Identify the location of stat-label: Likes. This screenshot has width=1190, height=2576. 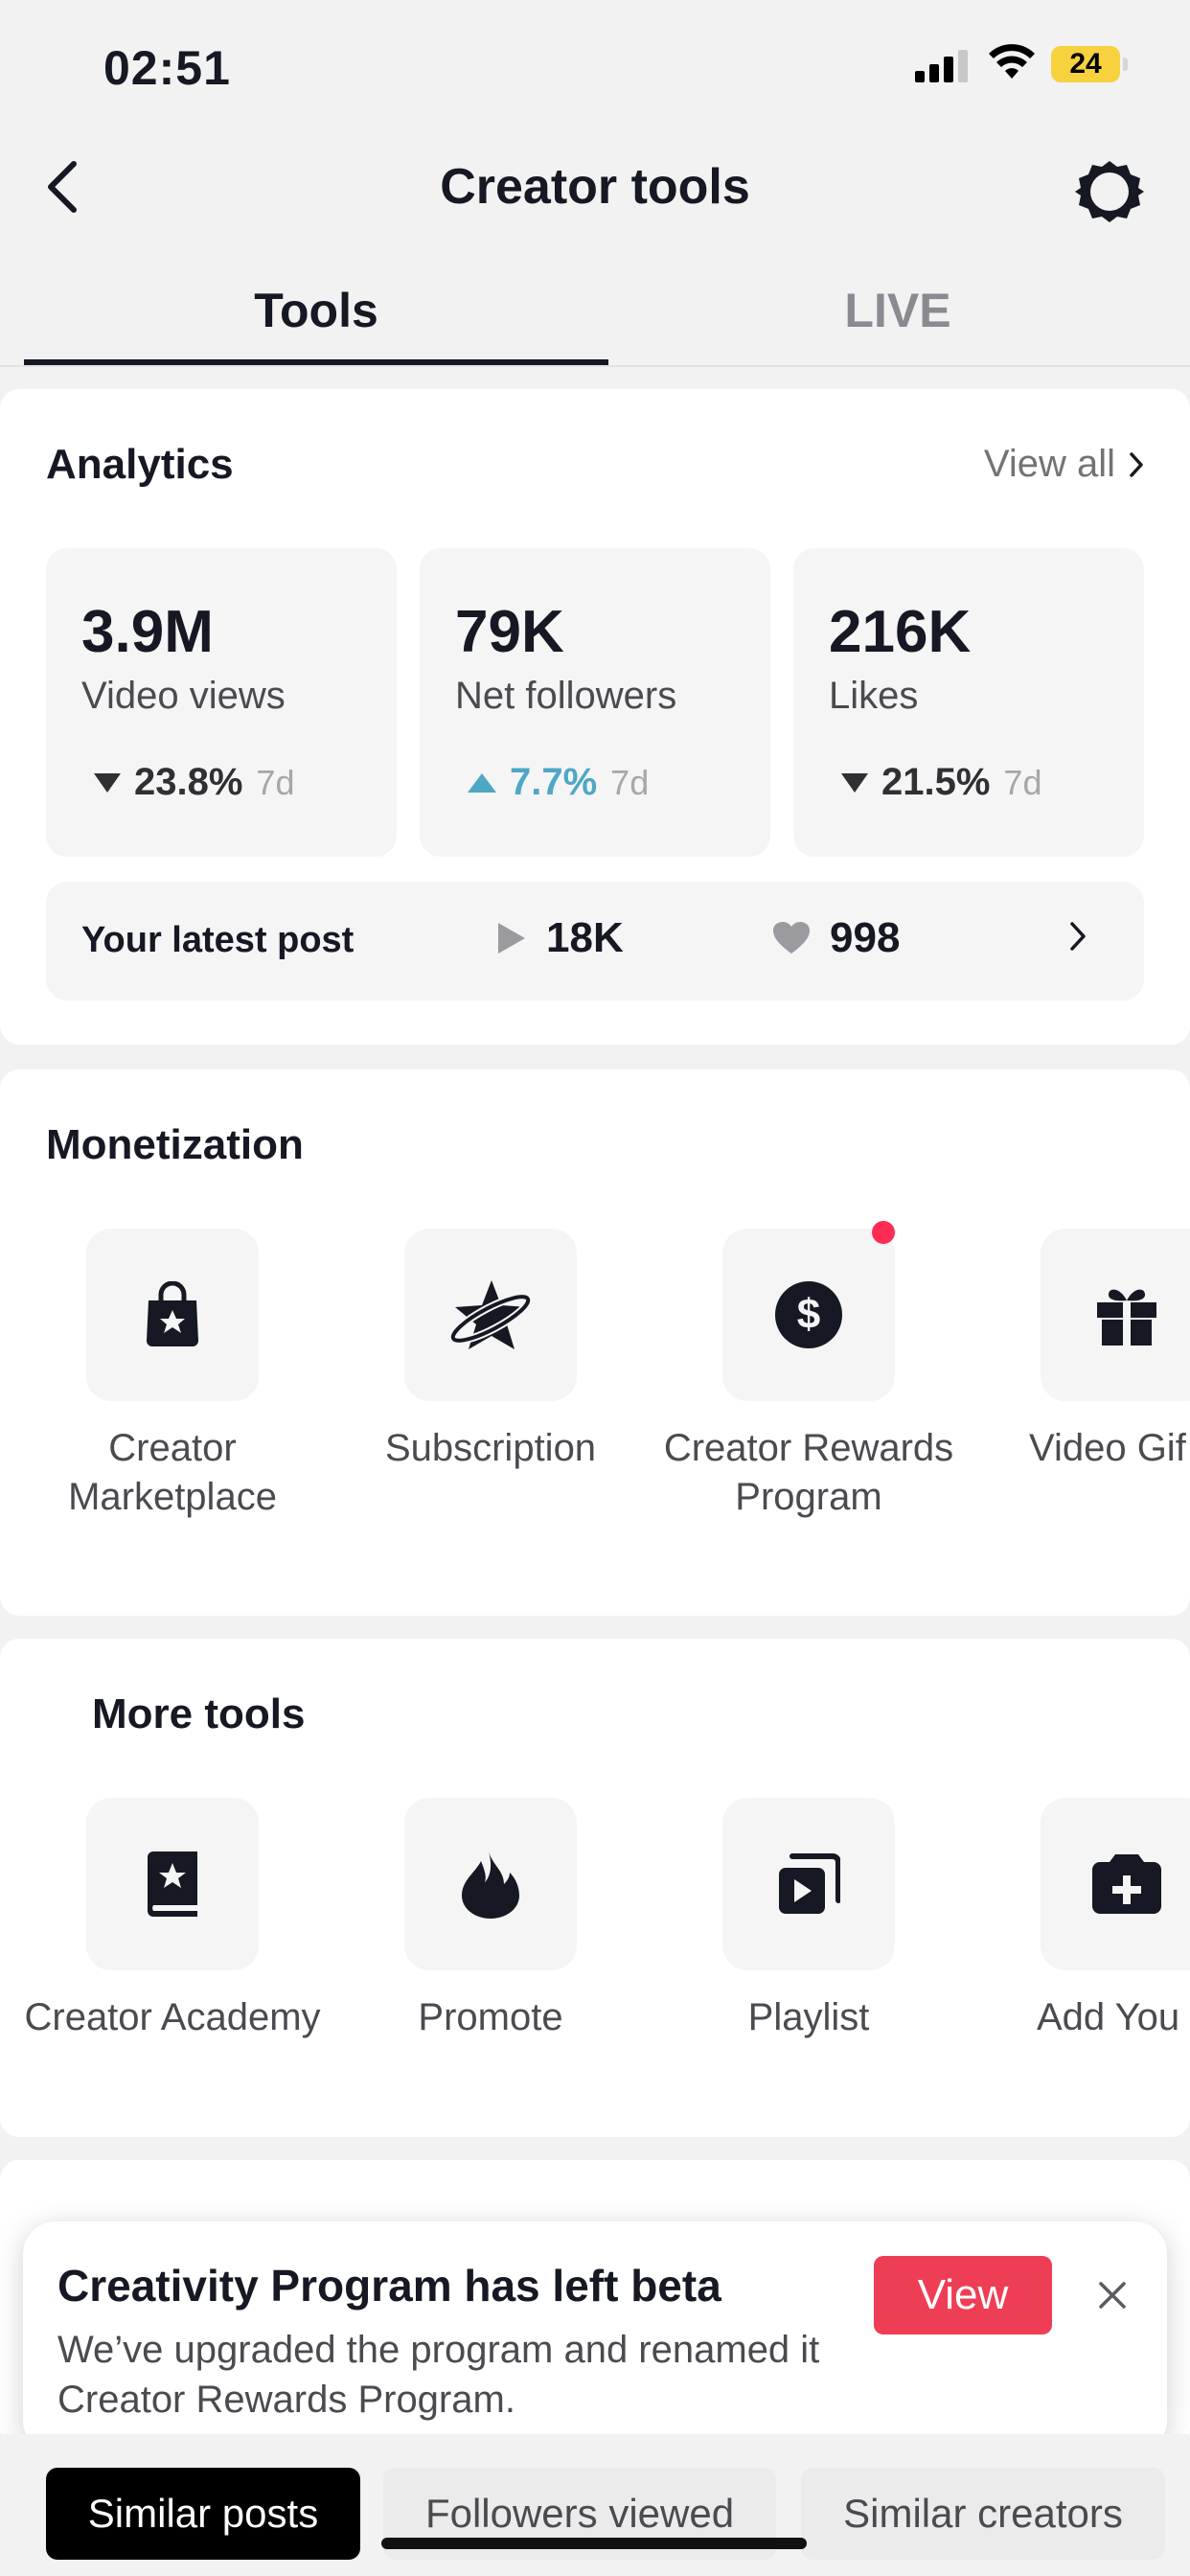
(874, 696).